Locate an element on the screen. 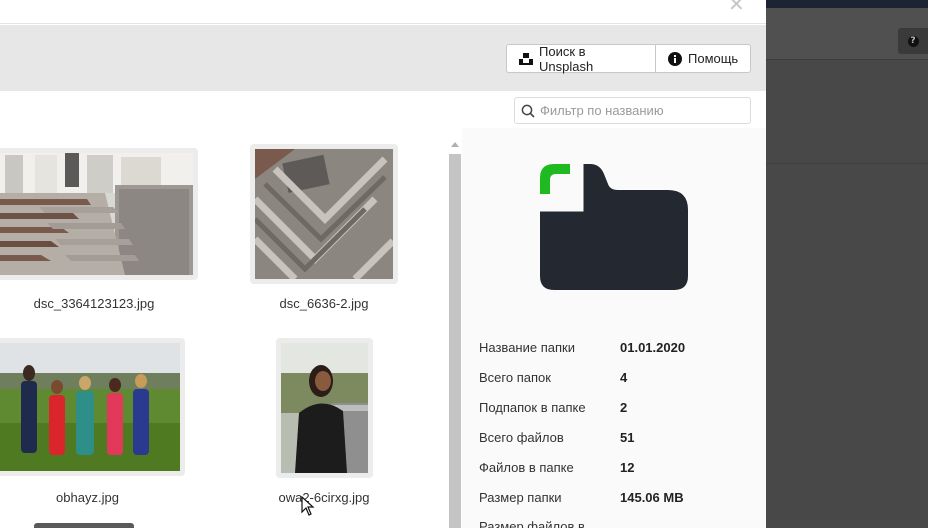  info-icon is located at coordinates (675, 58).